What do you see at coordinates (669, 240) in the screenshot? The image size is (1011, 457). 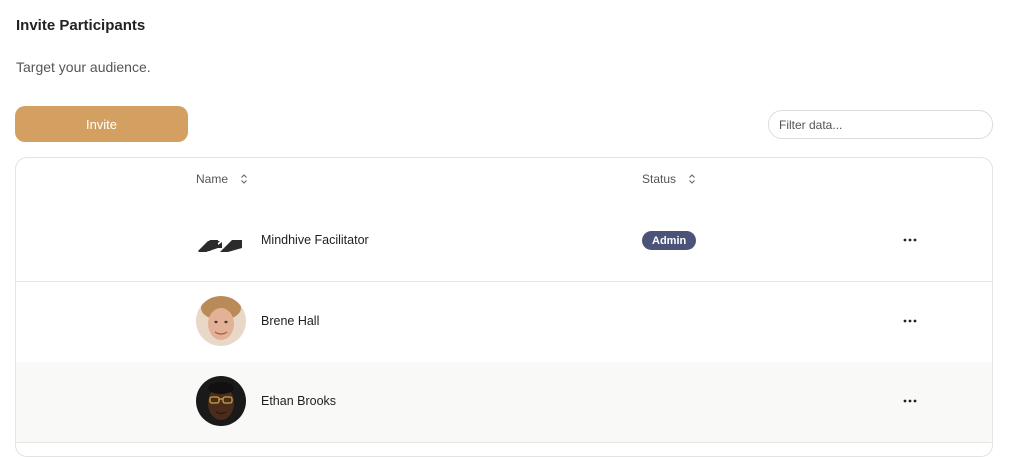 I see `status-badge: Admin` at bounding box center [669, 240].